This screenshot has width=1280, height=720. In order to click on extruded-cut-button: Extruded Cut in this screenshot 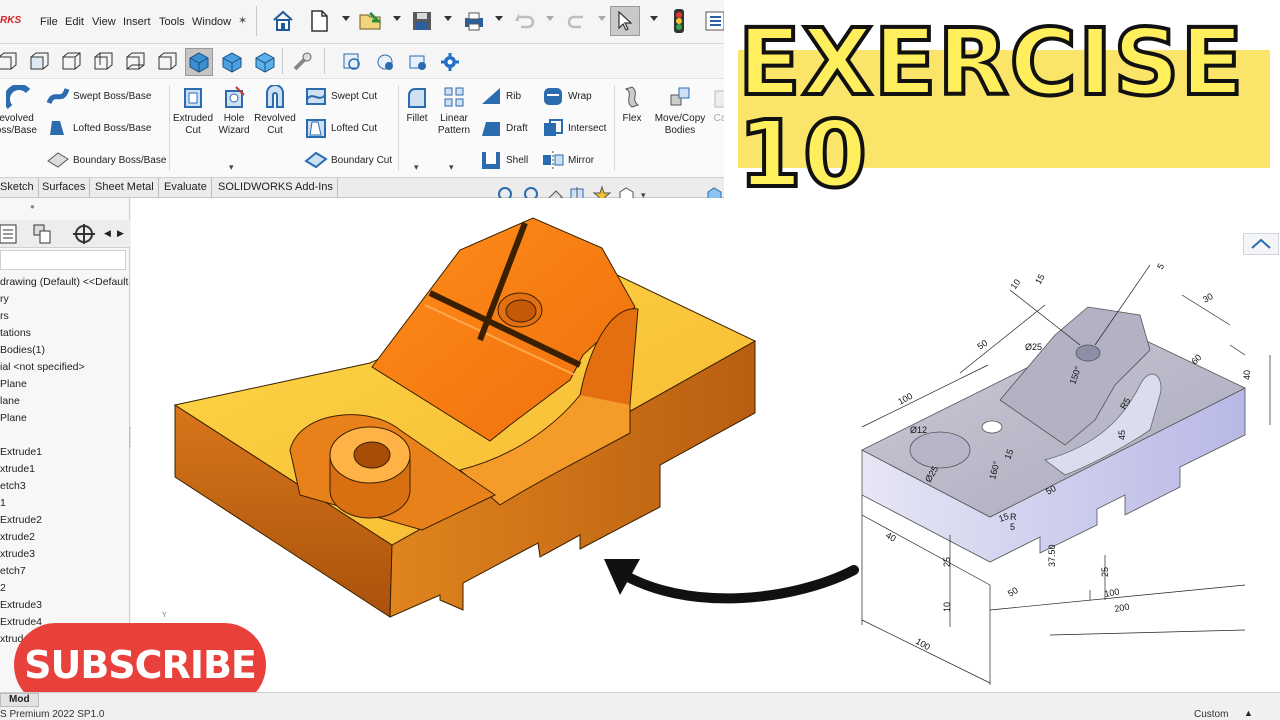, I will do `click(193, 111)`.